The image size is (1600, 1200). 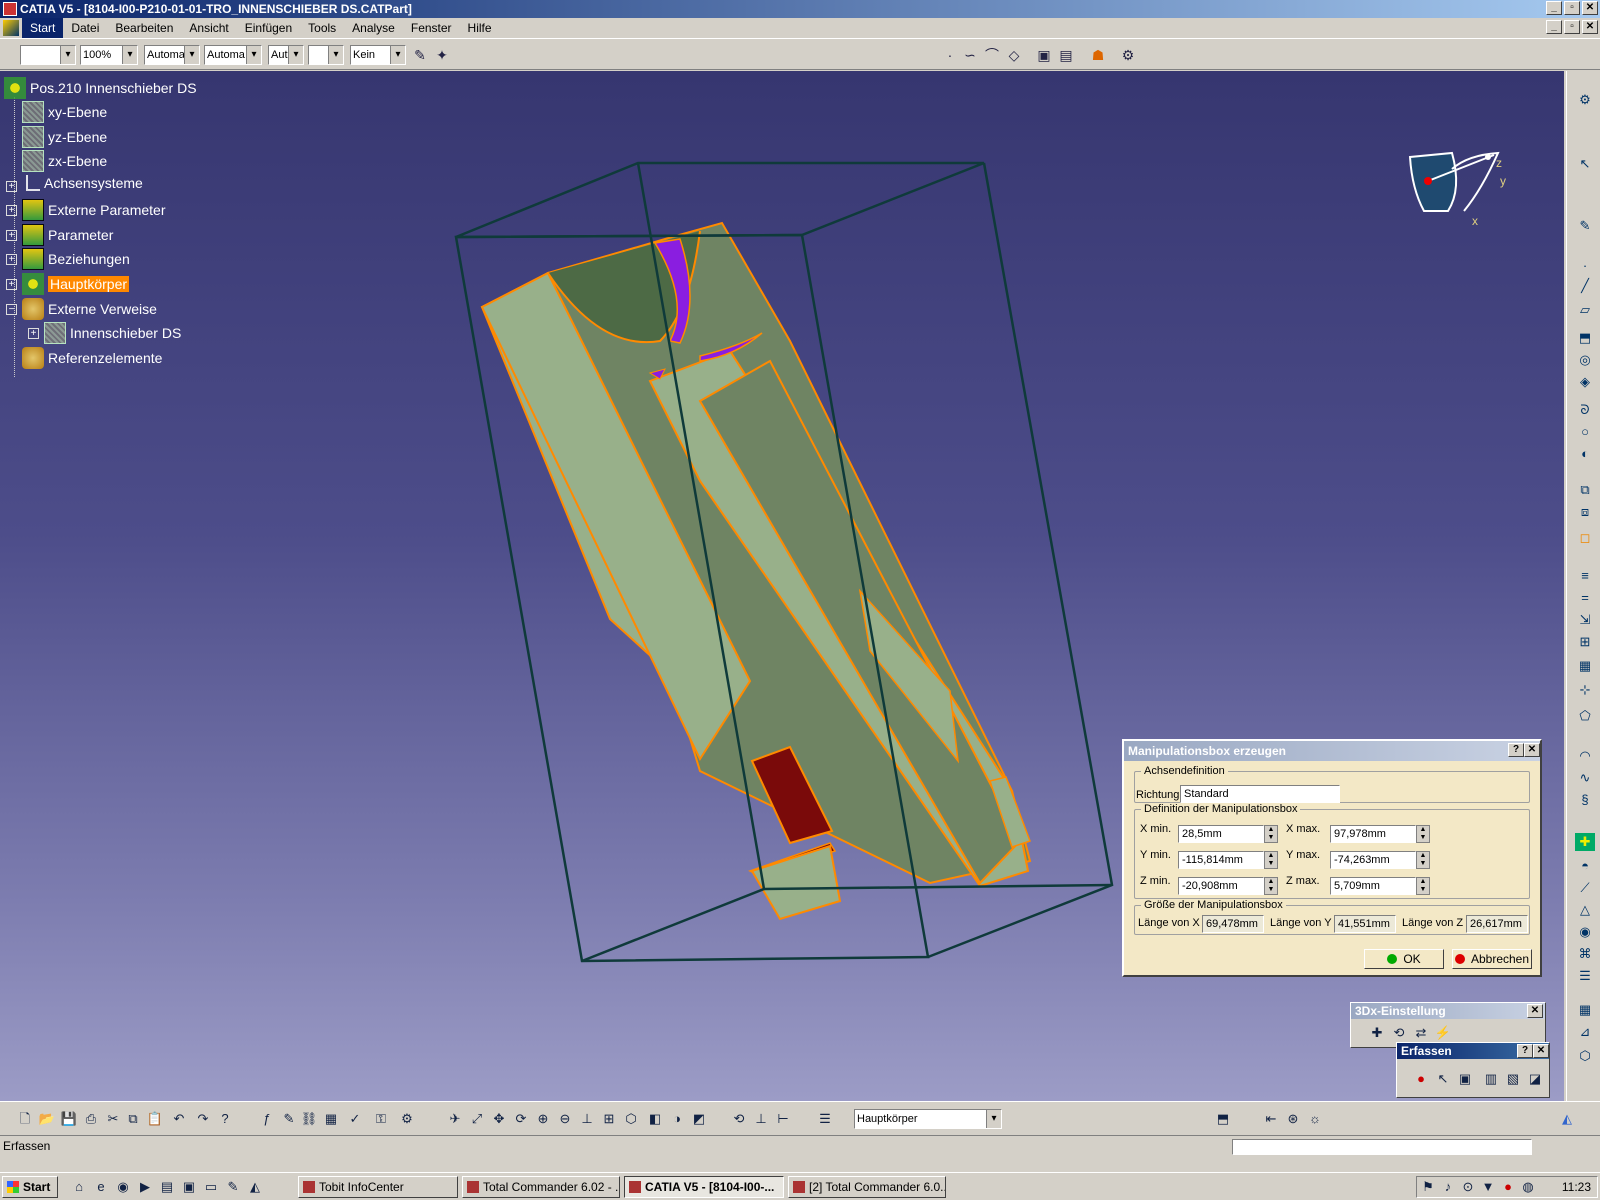 What do you see at coordinates (1585, 382) in the screenshot?
I see `sweep-icon: ◈` at bounding box center [1585, 382].